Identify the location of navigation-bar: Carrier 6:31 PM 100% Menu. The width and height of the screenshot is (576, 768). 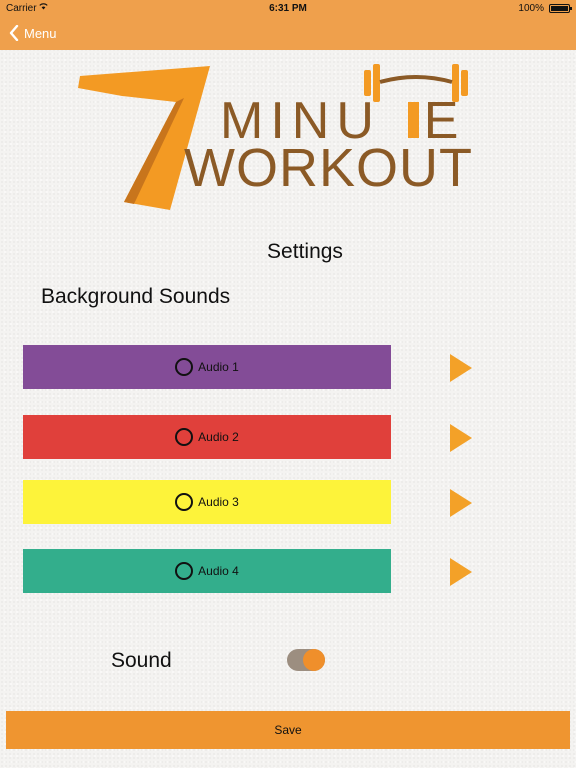
(288, 25).